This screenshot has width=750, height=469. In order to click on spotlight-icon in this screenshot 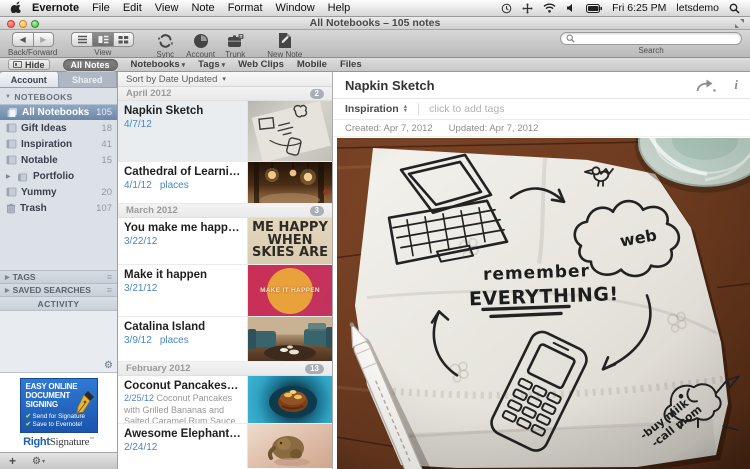, I will do `click(734, 8)`.